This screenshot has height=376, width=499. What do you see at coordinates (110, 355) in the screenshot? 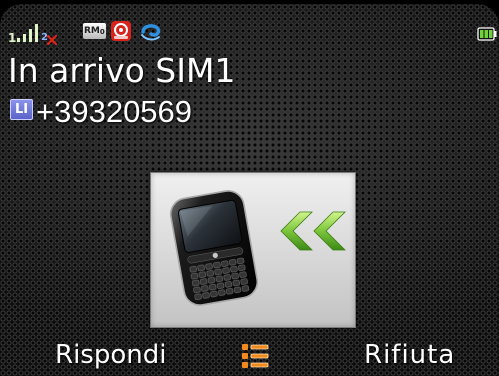
I see `answer-softkey: Rispondi` at bounding box center [110, 355].